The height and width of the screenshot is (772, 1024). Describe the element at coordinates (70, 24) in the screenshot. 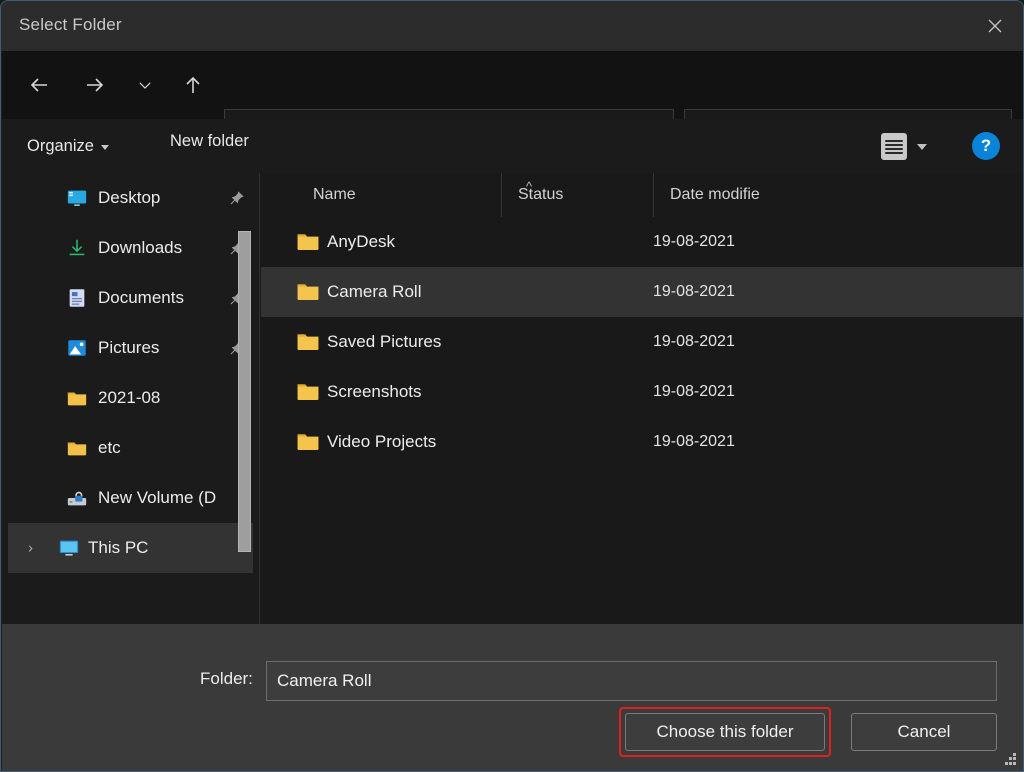

I see `window-title: Select Folder` at that location.